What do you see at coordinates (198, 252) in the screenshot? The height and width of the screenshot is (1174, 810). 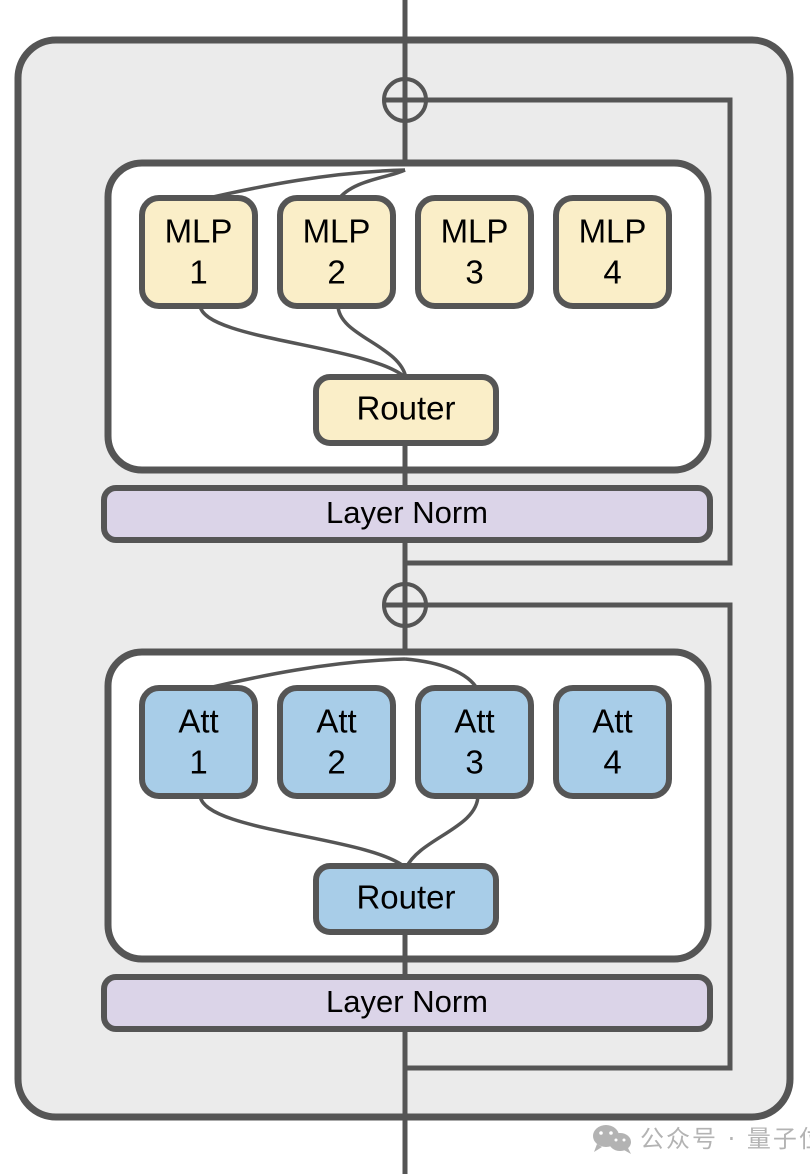 I see `expert-node-mlp-1: MLP 1` at bounding box center [198, 252].